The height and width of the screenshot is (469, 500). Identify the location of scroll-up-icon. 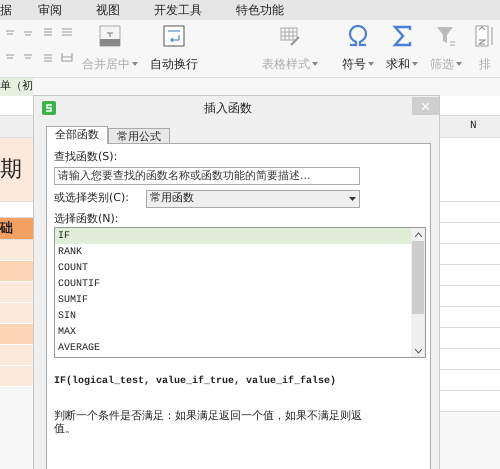
(418, 234).